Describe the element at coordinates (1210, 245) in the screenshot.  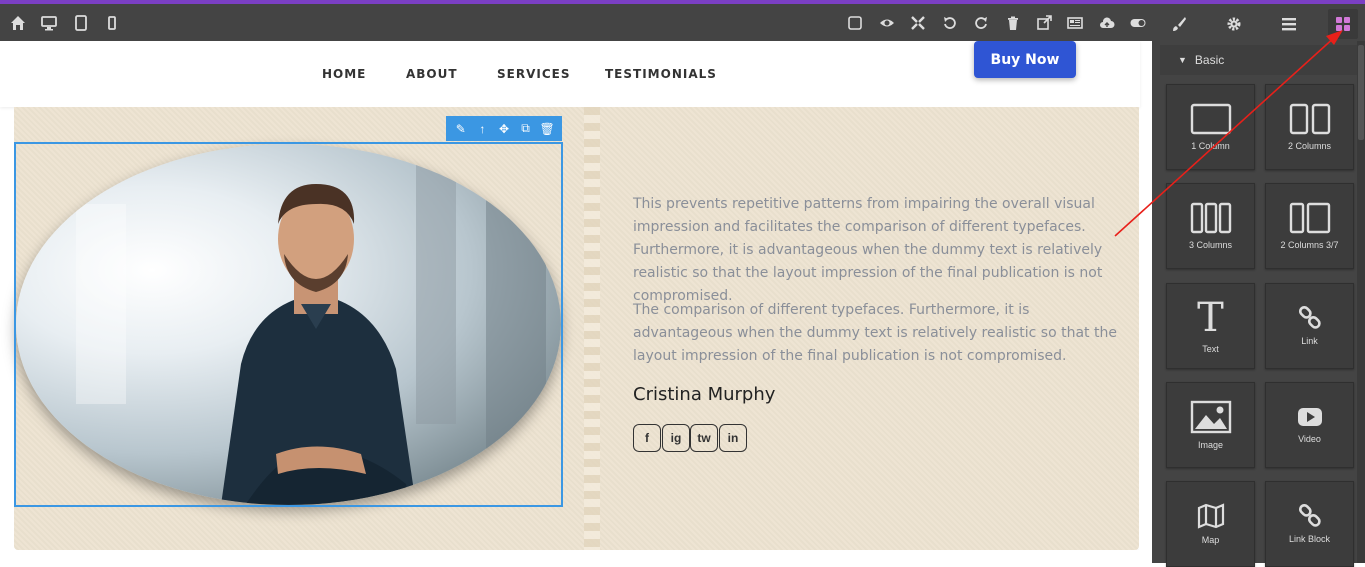
I see `block-label: 3 Columns` at that location.